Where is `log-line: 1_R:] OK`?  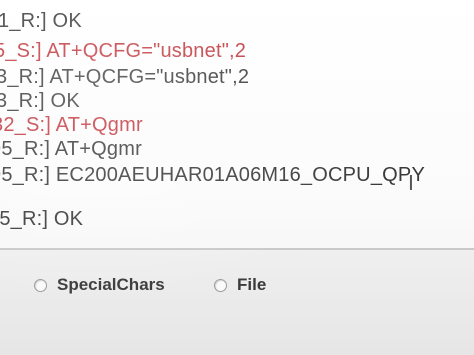
log-line: 1_R:] OK is located at coordinates (41, 21).